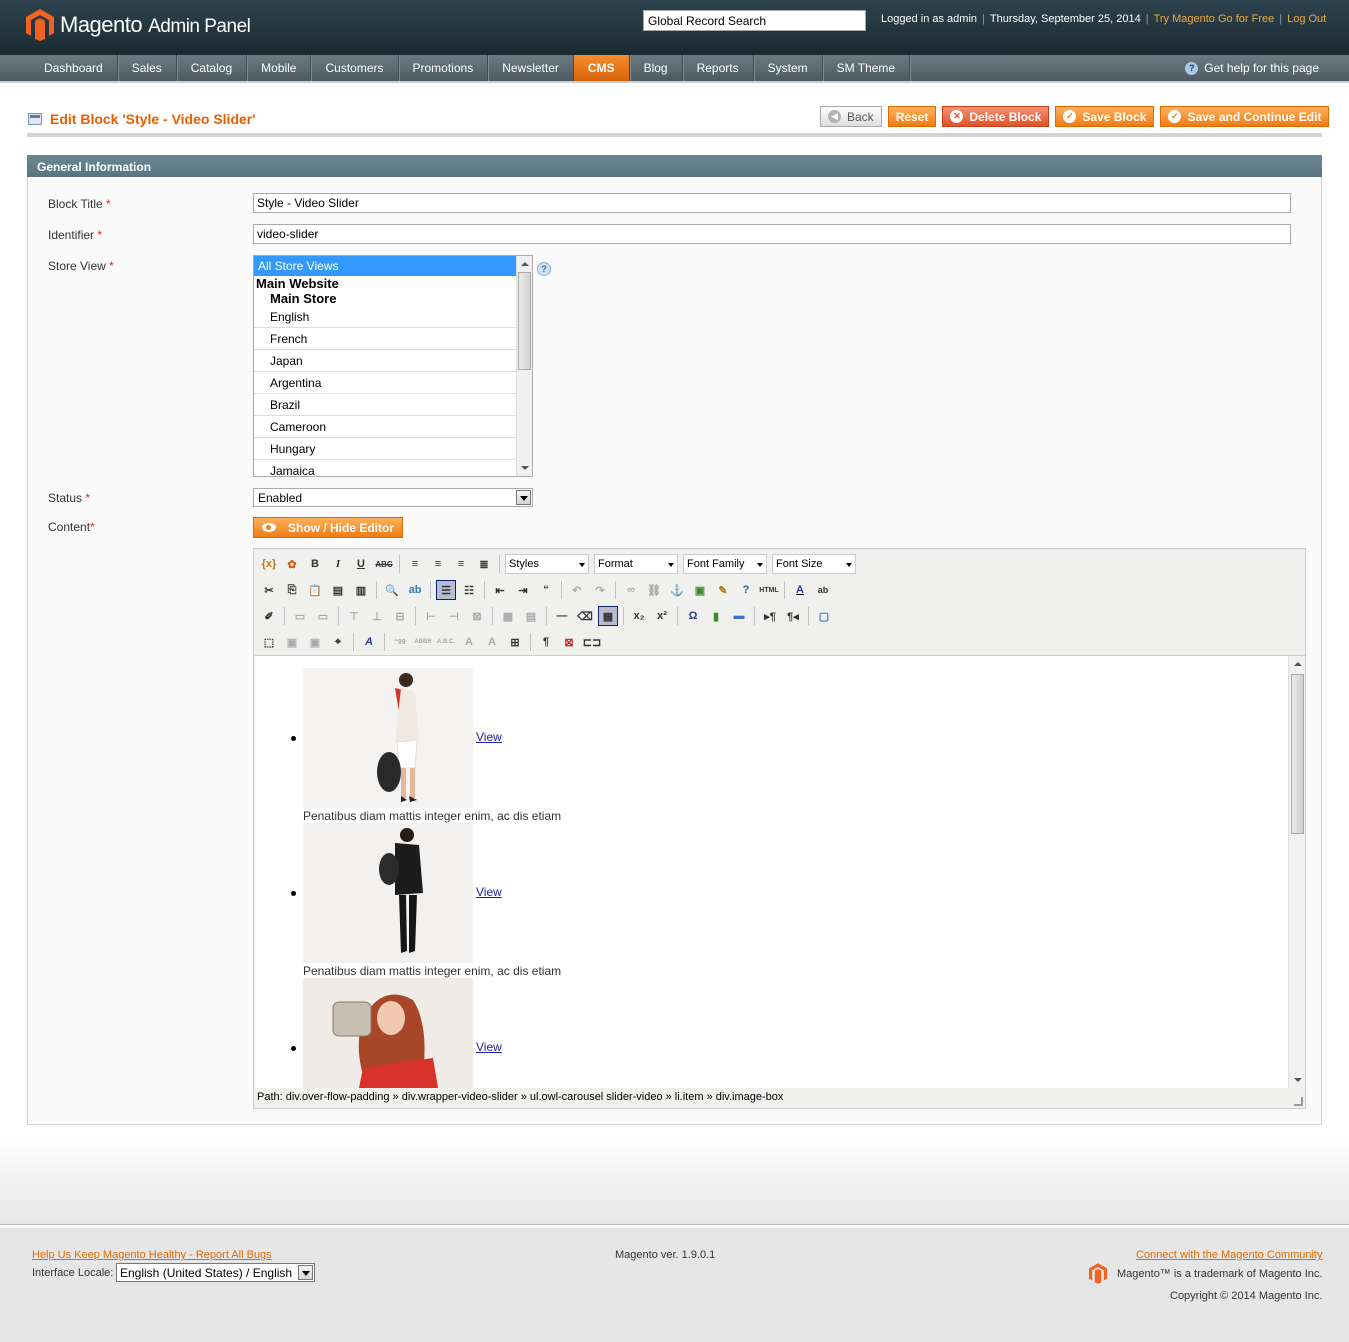 The image size is (1349, 1342). What do you see at coordinates (500, 590) in the screenshot?
I see `outdent-icon: ⇤` at bounding box center [500, 590].